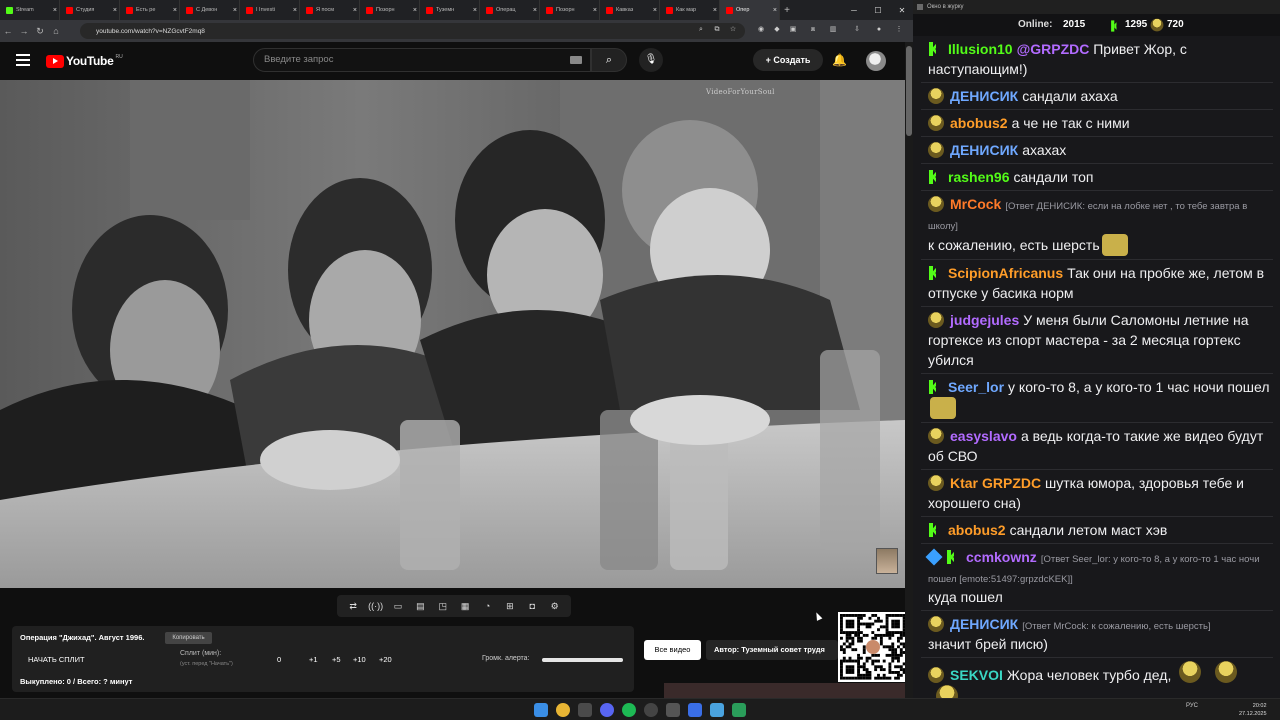 The width and height of the screenshot is (1280, 720). Describe the element at coordinates (23, 60) in the screenshot. I see `menu-icon` at that location.